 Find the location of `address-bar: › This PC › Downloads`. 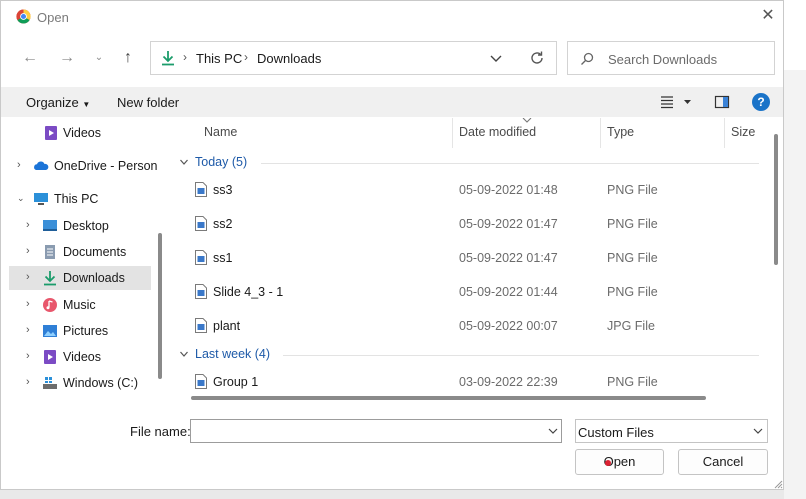

address-bar: › This PC › Downloads is located at coordinates (353, 58).